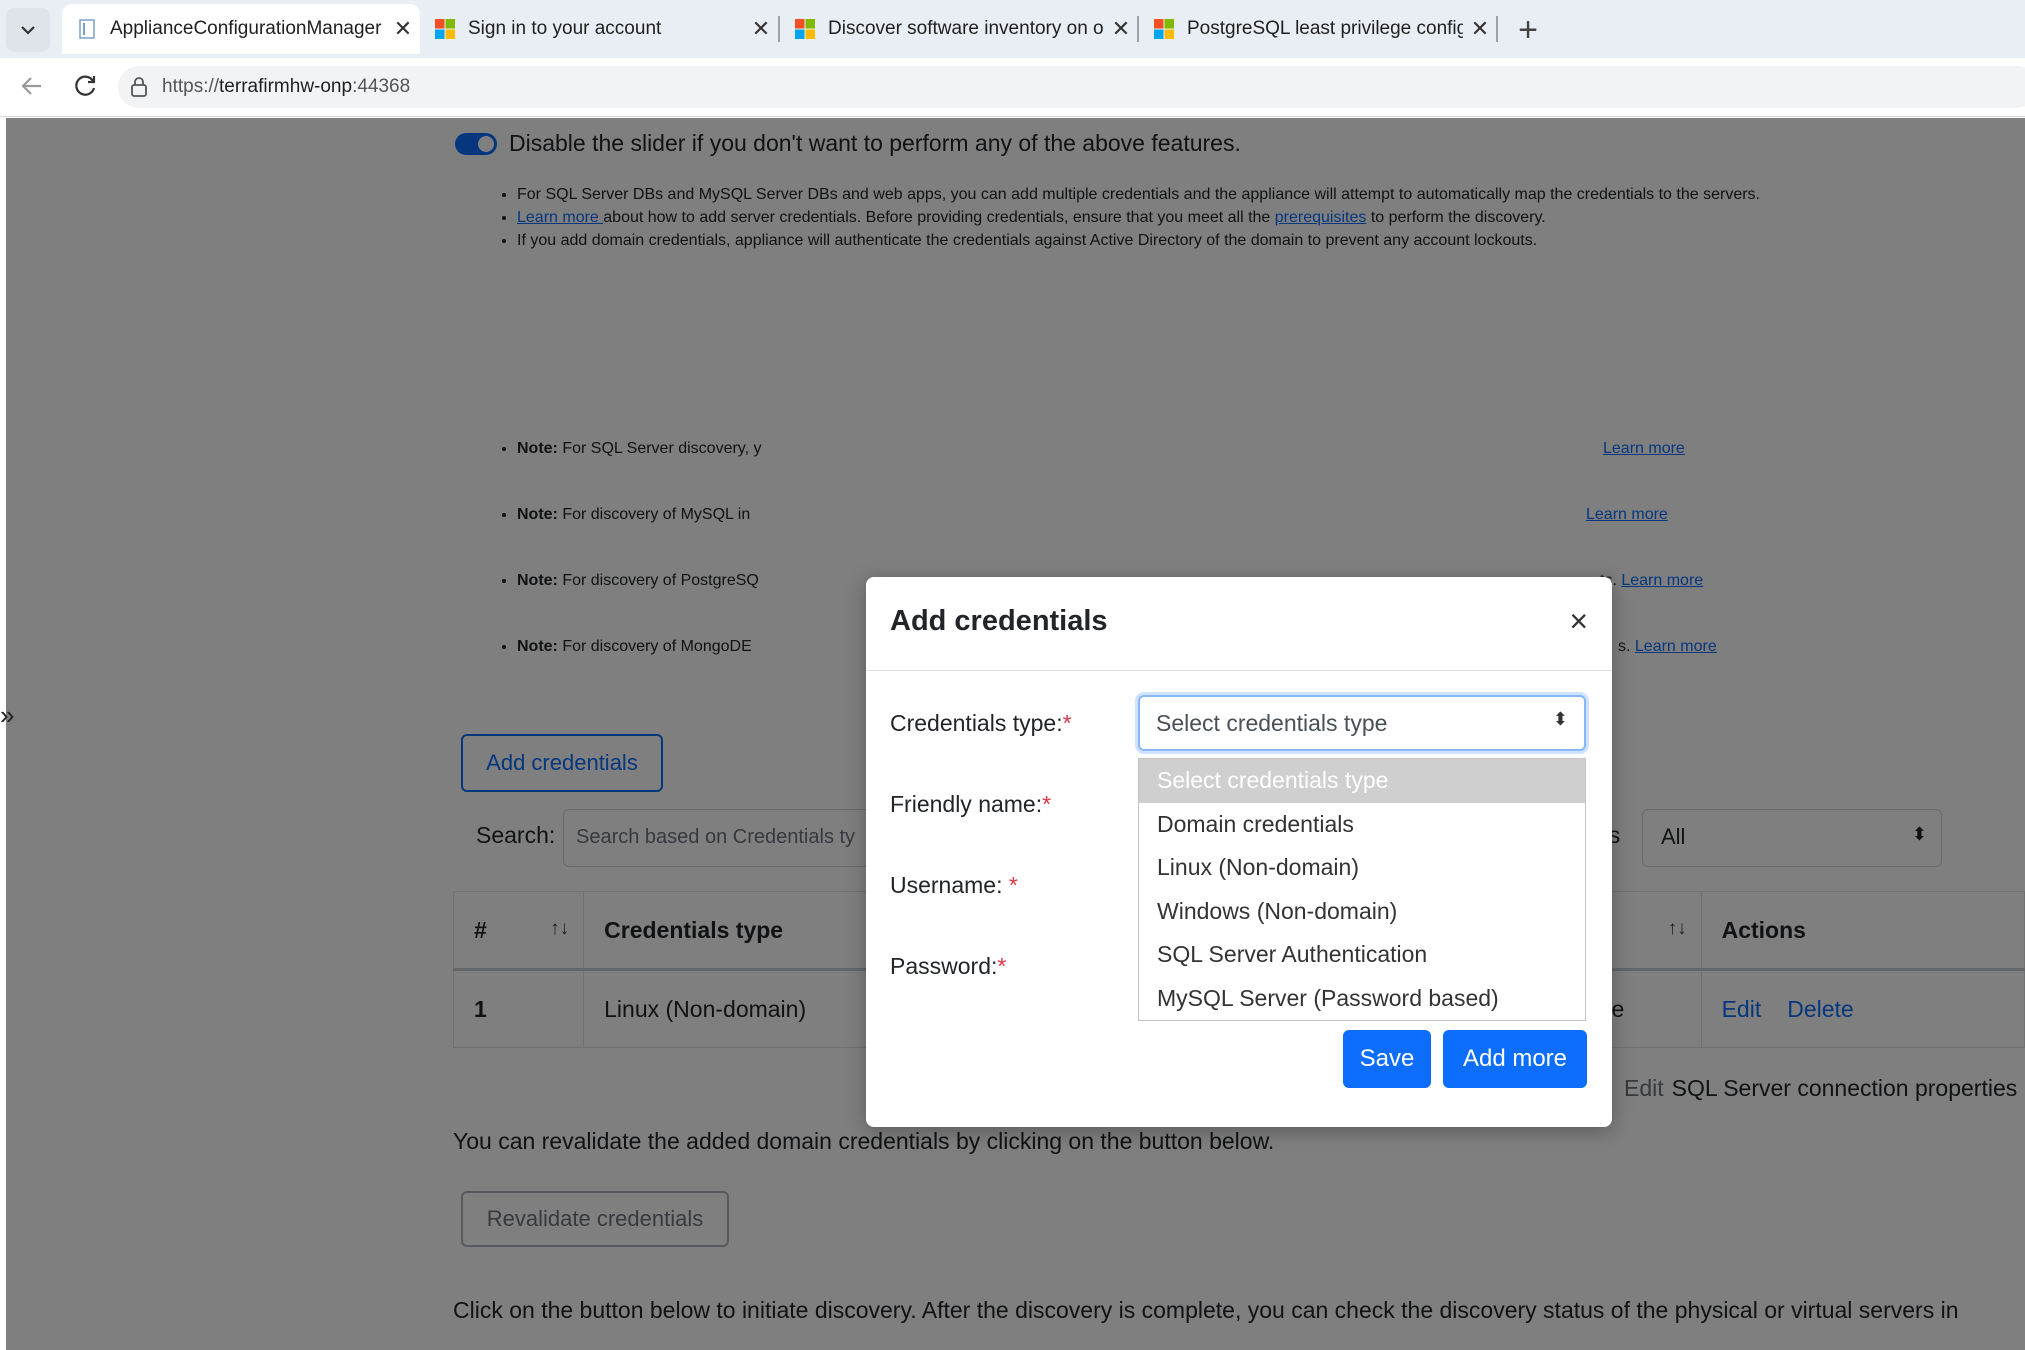  Describe the element at coordinates (966, 804) in the screenshot. I see `label-text: Friendly name:` at that location.